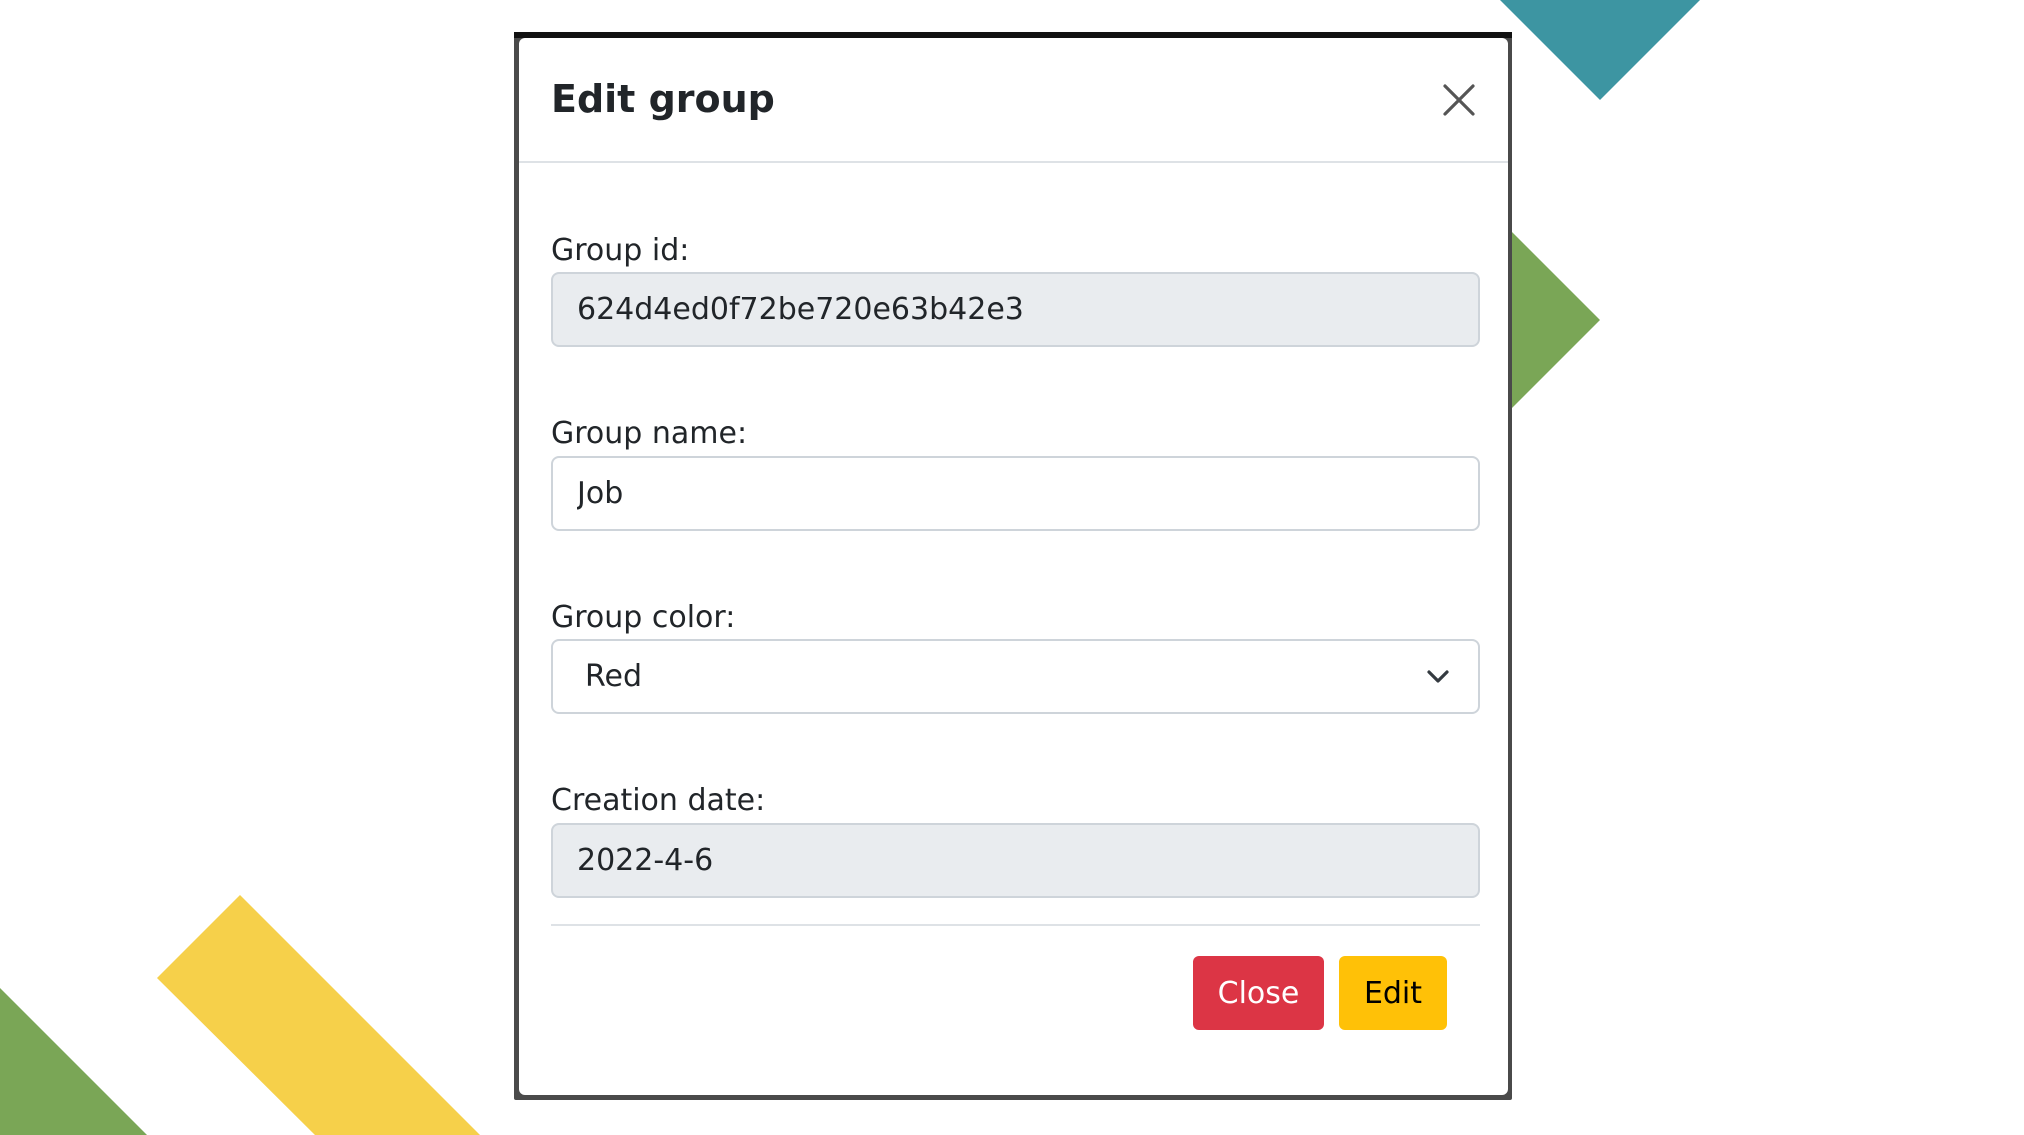 This screenshot has height=1135, width=2024. Describe the element at coordinates (1015, 309) in the screenshot. I see `group-id-field` at that location.